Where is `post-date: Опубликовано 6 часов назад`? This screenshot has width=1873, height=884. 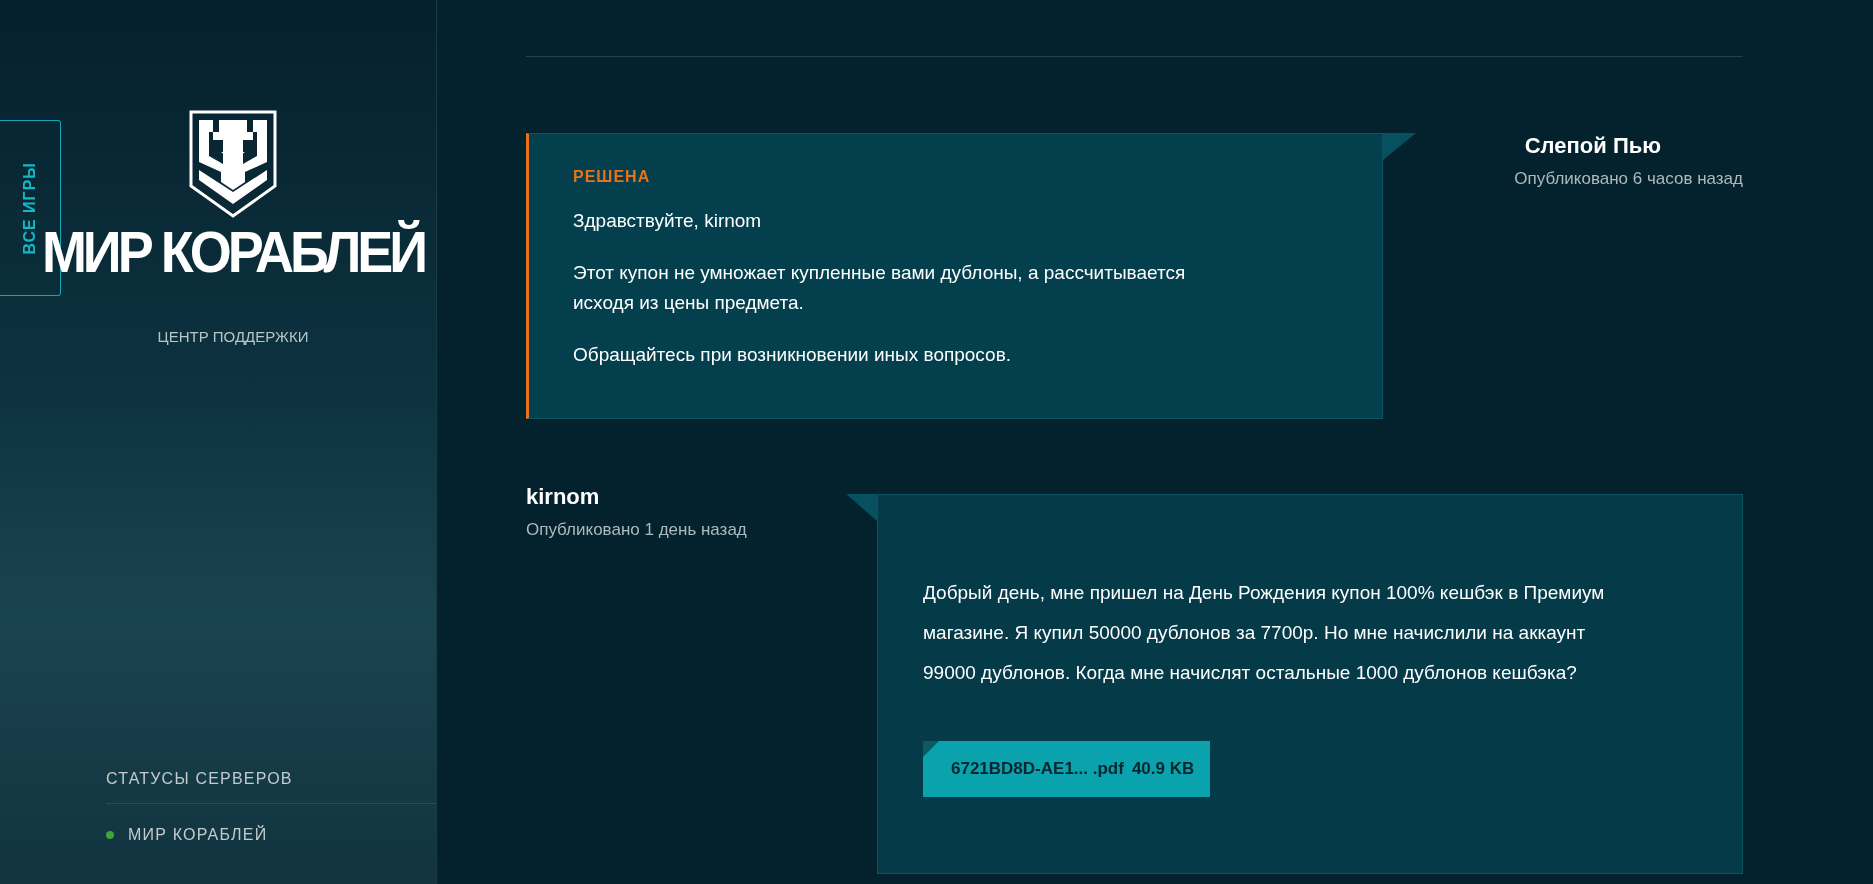 post-date: Опубликовано 6 часов назад is located at coordinates (1628, 179).